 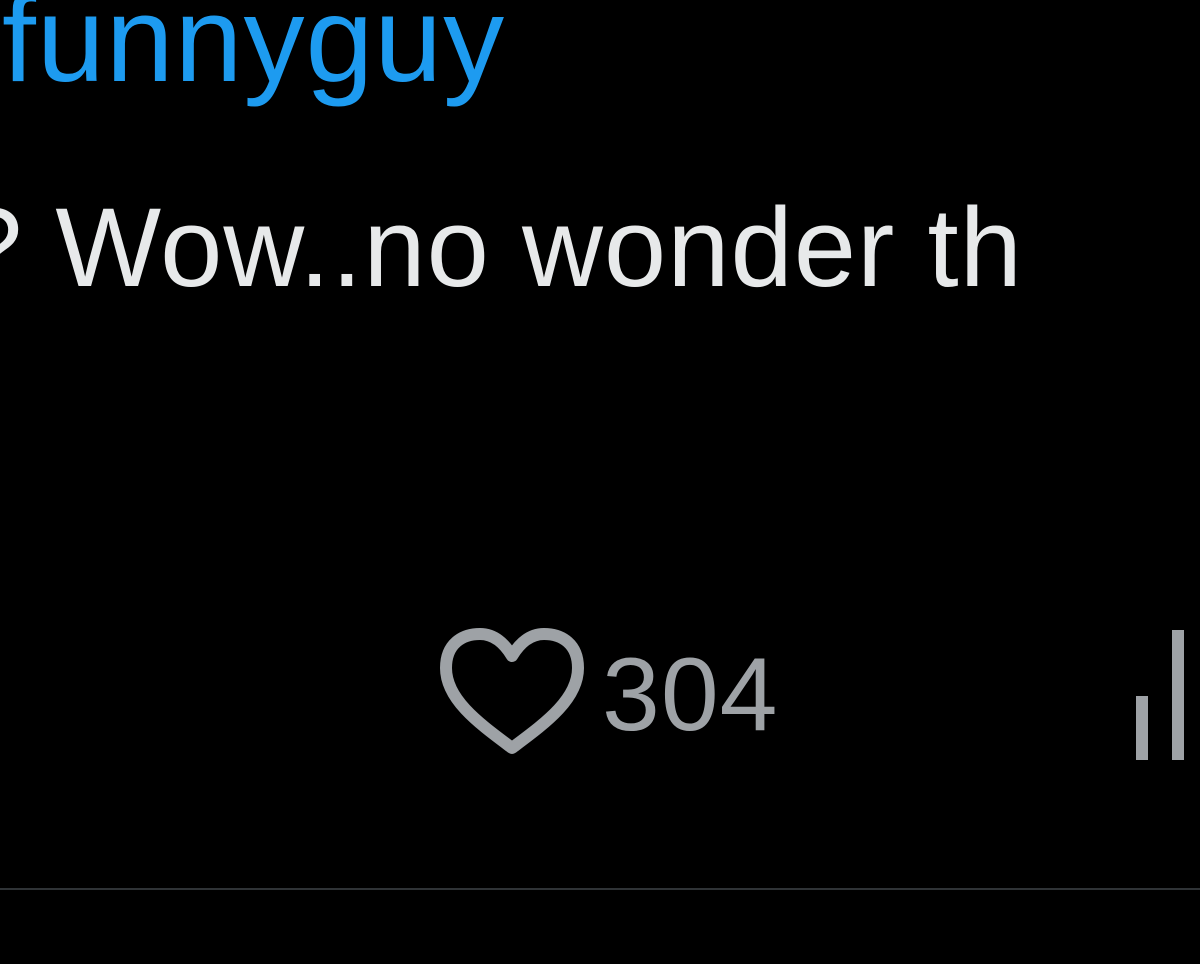 What do you see at coordinates (1164, 694) in the screenshot?
I see `bar-chart-icon` at bounding box center [1164, 694].